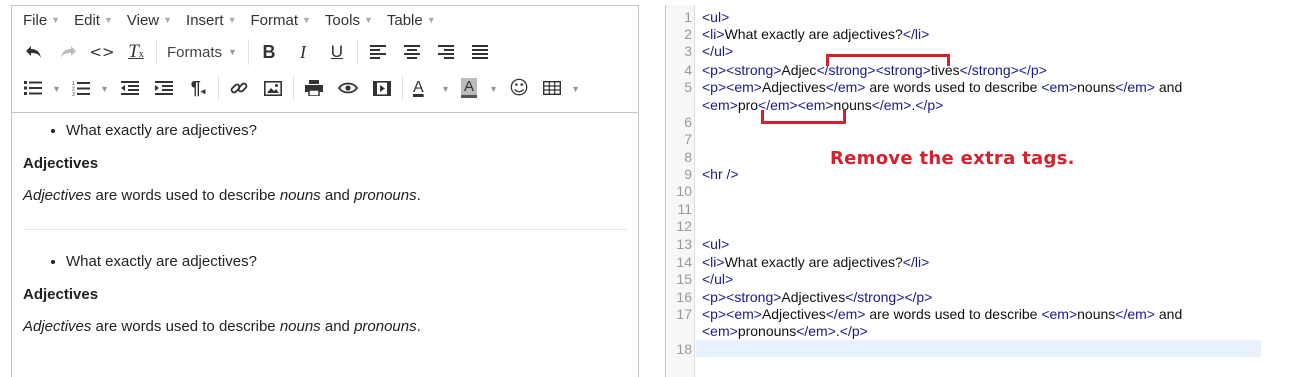 The image size is (1300, 377). What do you see at coordinates (976, 209) in the screenshot?
I see `code-line: 11` at bounding box center [976, 209].